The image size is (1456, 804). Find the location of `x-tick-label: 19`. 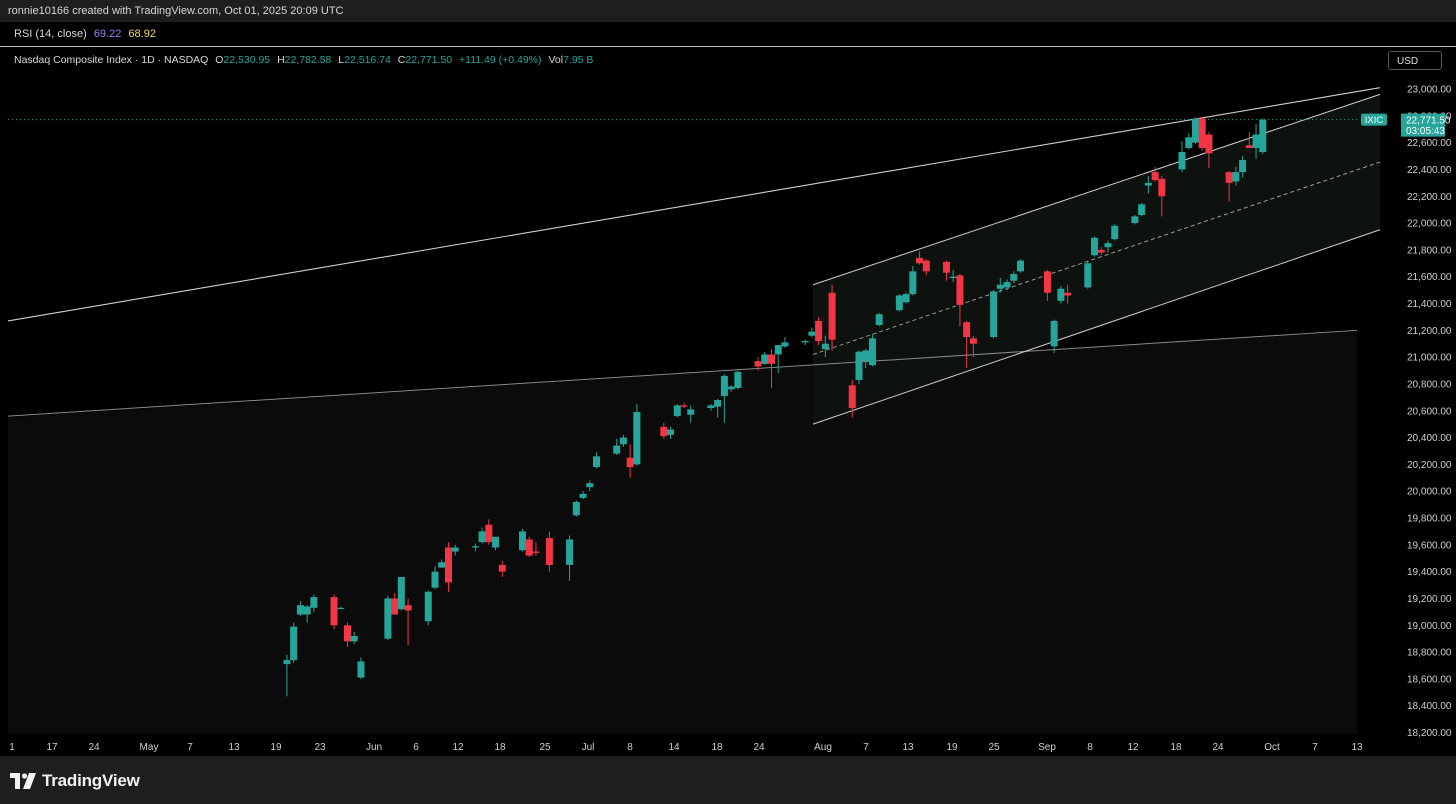

x-tick-label: 19 is located at coordinates (952, 747).